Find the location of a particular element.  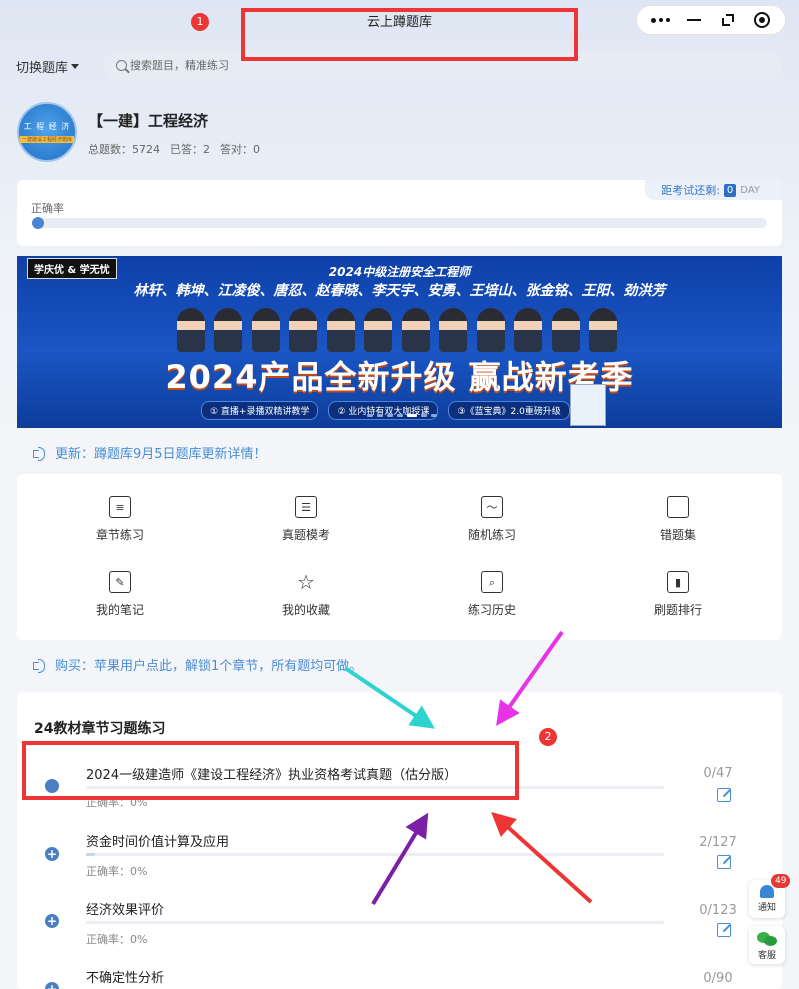

chapter-list-title: 24教材章节习题练习 is located at coordinates (100, 729).